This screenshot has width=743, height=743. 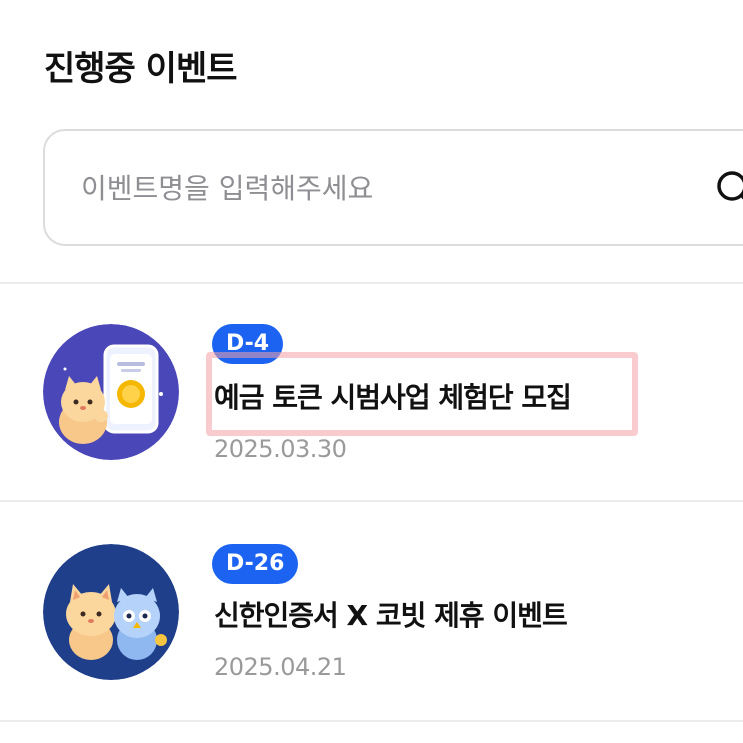 What do you see at coordinates (391, 616) in the screenshot?
I see `event-title: 신한인증서 X 코빗 제휴 이벤트` at bounding box center [391, 616].